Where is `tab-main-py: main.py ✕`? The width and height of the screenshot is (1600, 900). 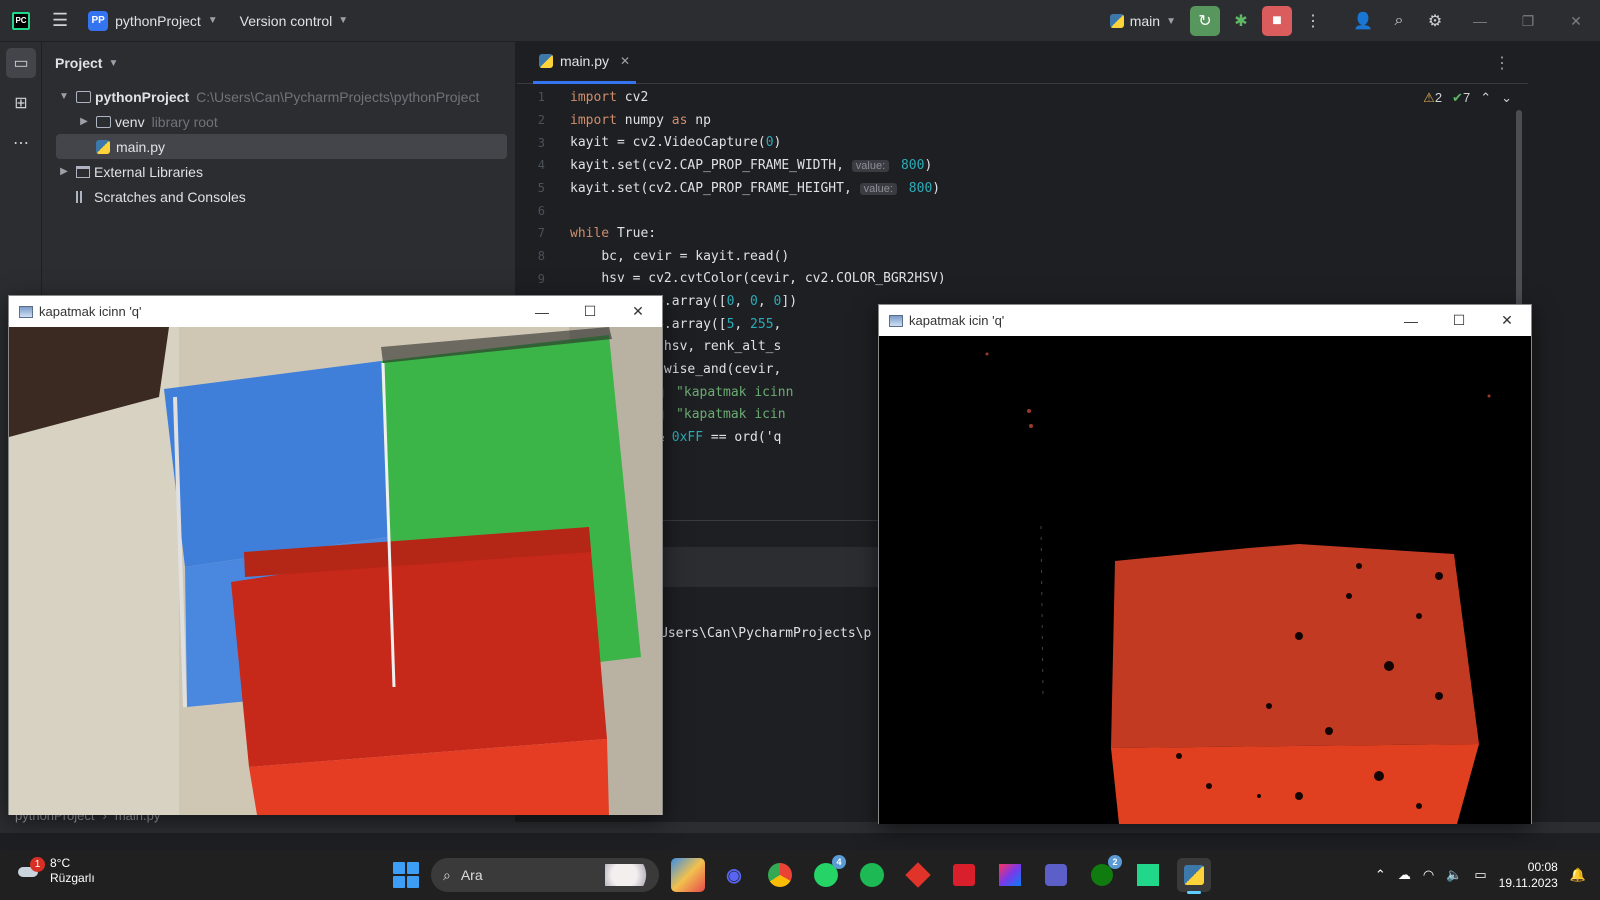 tab-main-py: main.py ✕ is located at coordinates (585, 63).